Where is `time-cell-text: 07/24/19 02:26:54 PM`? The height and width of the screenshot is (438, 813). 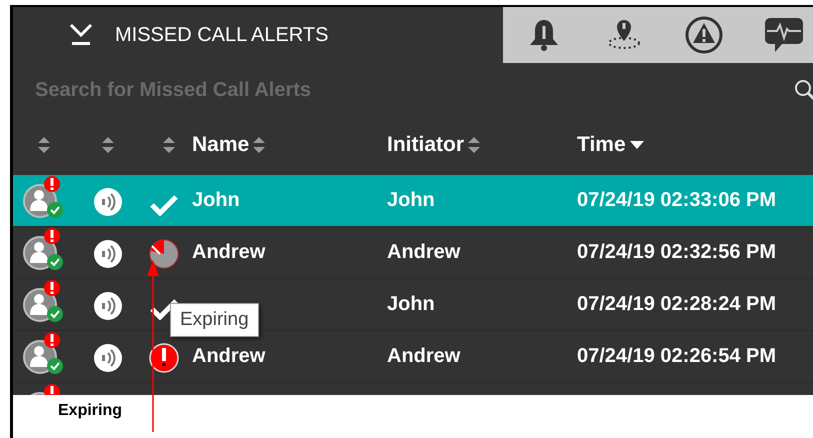
time-cell-text: 07/24/19 02:26:54 PM is located at coordinates (676, 356).